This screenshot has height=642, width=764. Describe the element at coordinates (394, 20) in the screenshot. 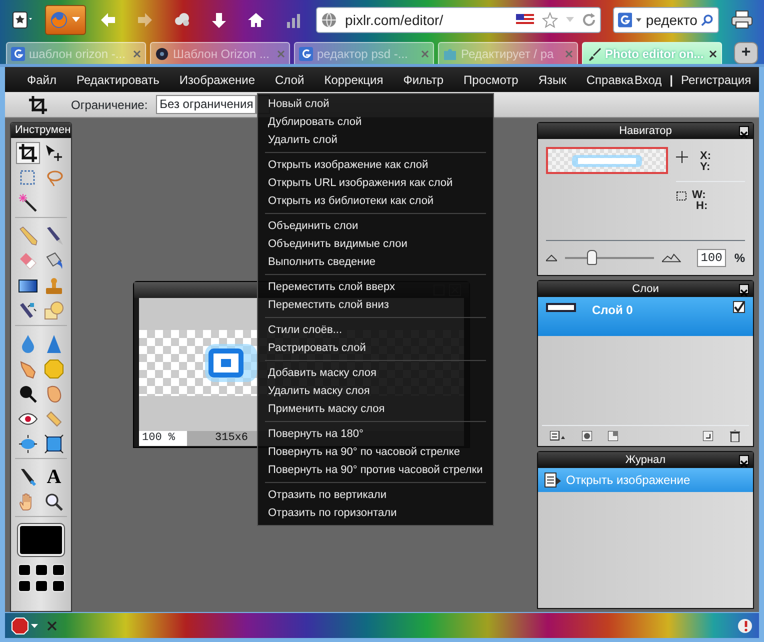

I see `url-text: pixlr.com/editor/` at that location.